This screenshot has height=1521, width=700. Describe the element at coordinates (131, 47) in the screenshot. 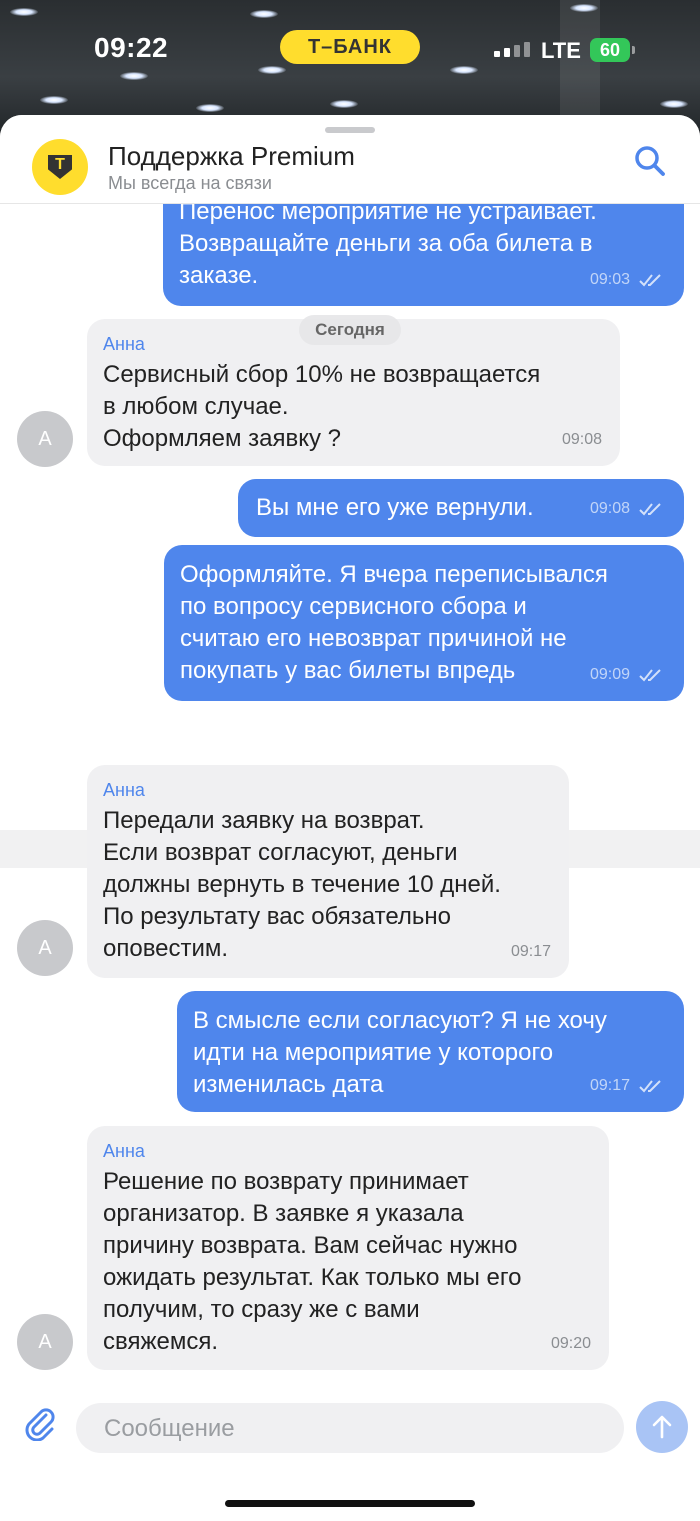

I see `status-time: 09:22` at that location.